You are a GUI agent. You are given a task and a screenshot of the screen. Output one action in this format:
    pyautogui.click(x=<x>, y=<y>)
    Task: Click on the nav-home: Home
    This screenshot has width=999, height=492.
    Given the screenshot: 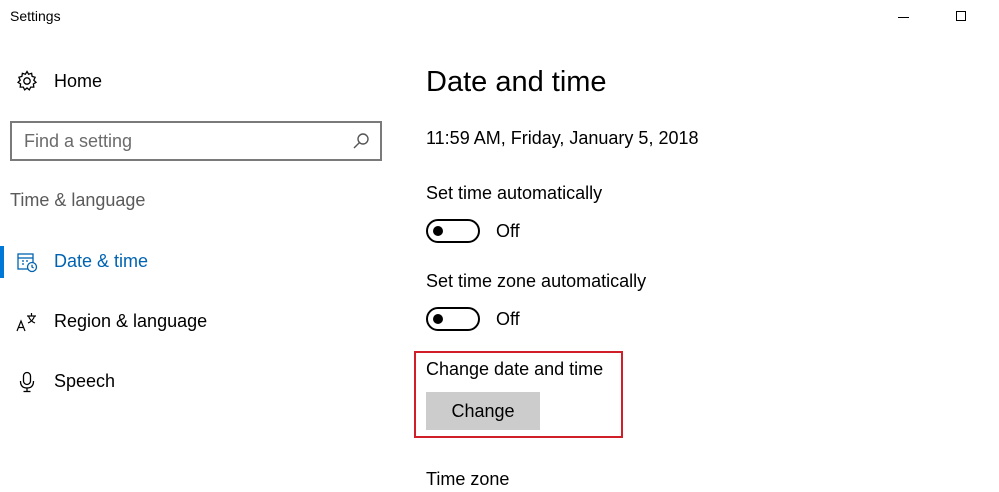 What is the action you would take?
    pyautogui.click(x=58, y=81)
    